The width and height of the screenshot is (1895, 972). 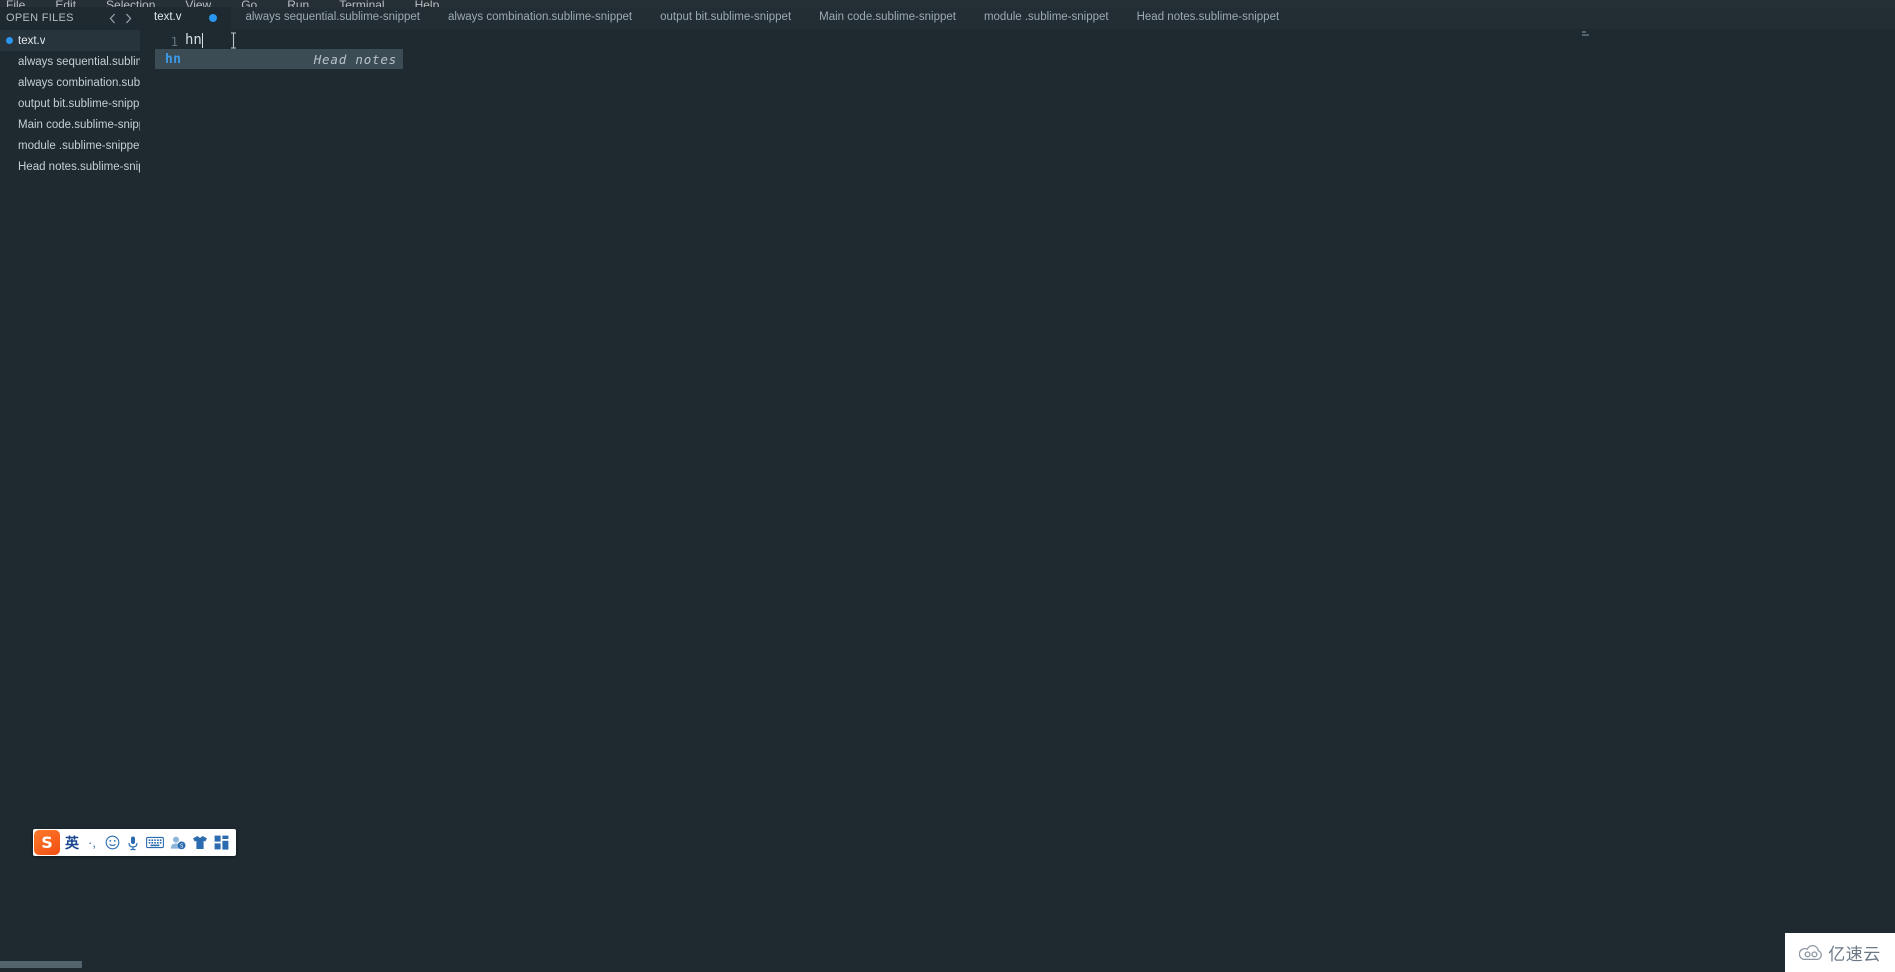 I want to click on cloud-icon, so click(x=1811, y=952).